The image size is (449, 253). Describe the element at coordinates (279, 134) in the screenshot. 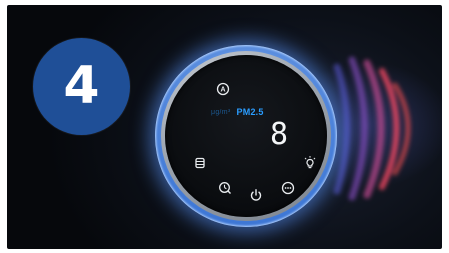

I see `pm-reading-value: 8` at that location.